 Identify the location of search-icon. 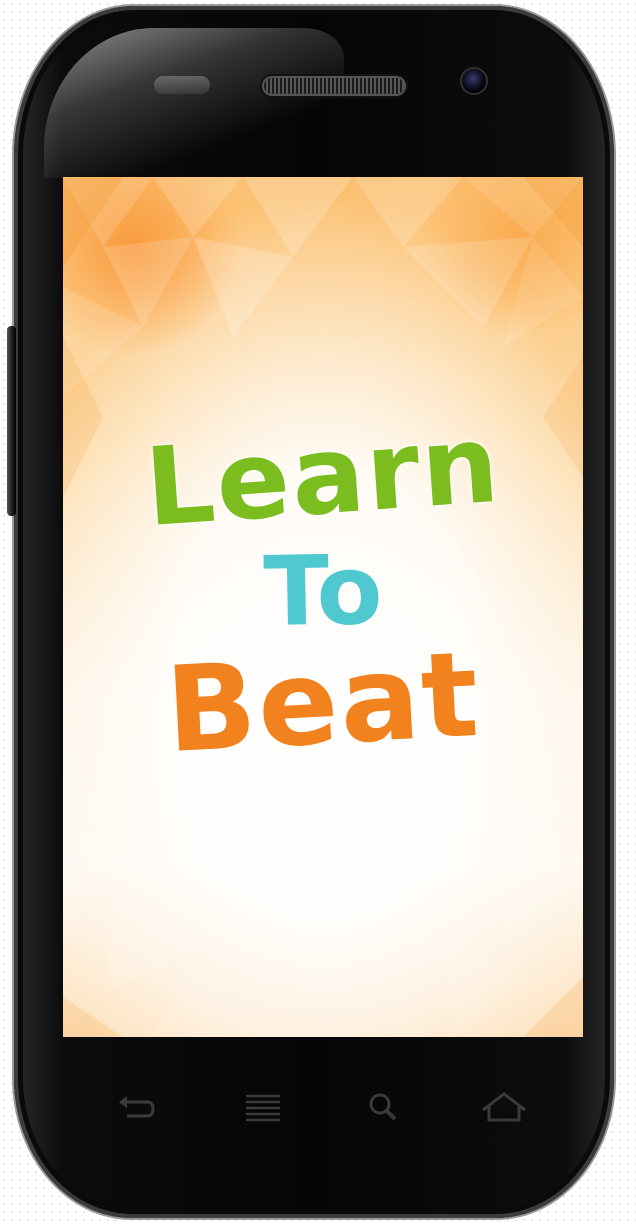
(383, 1107).